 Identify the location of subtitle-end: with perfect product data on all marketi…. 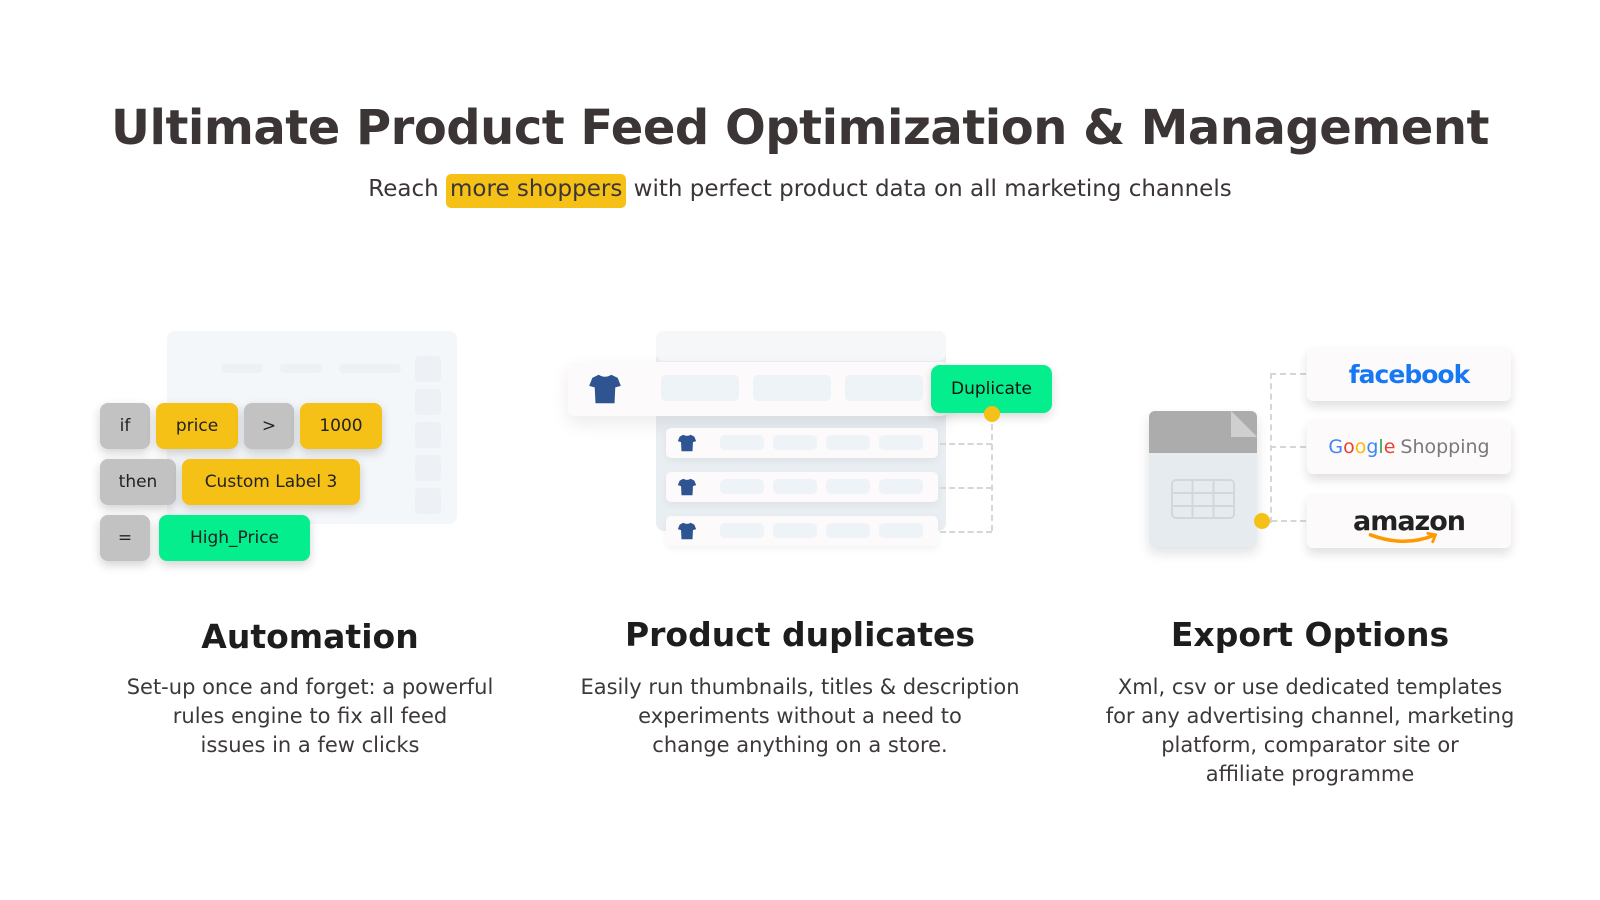
(932, 189).